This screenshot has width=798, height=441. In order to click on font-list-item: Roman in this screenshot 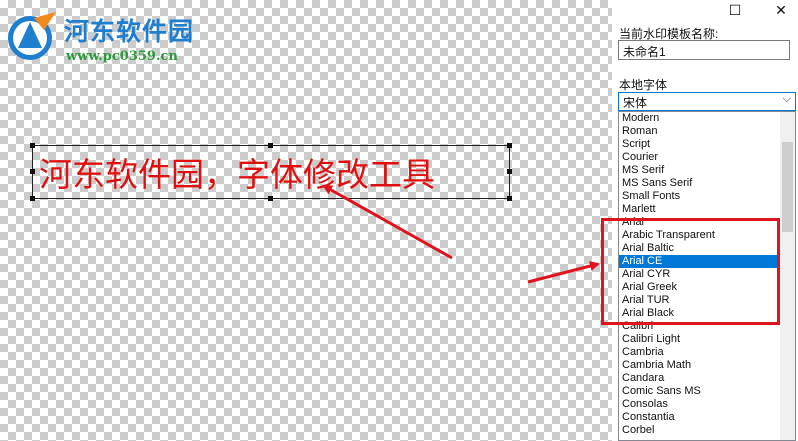, I will do `click(698, 131)`.